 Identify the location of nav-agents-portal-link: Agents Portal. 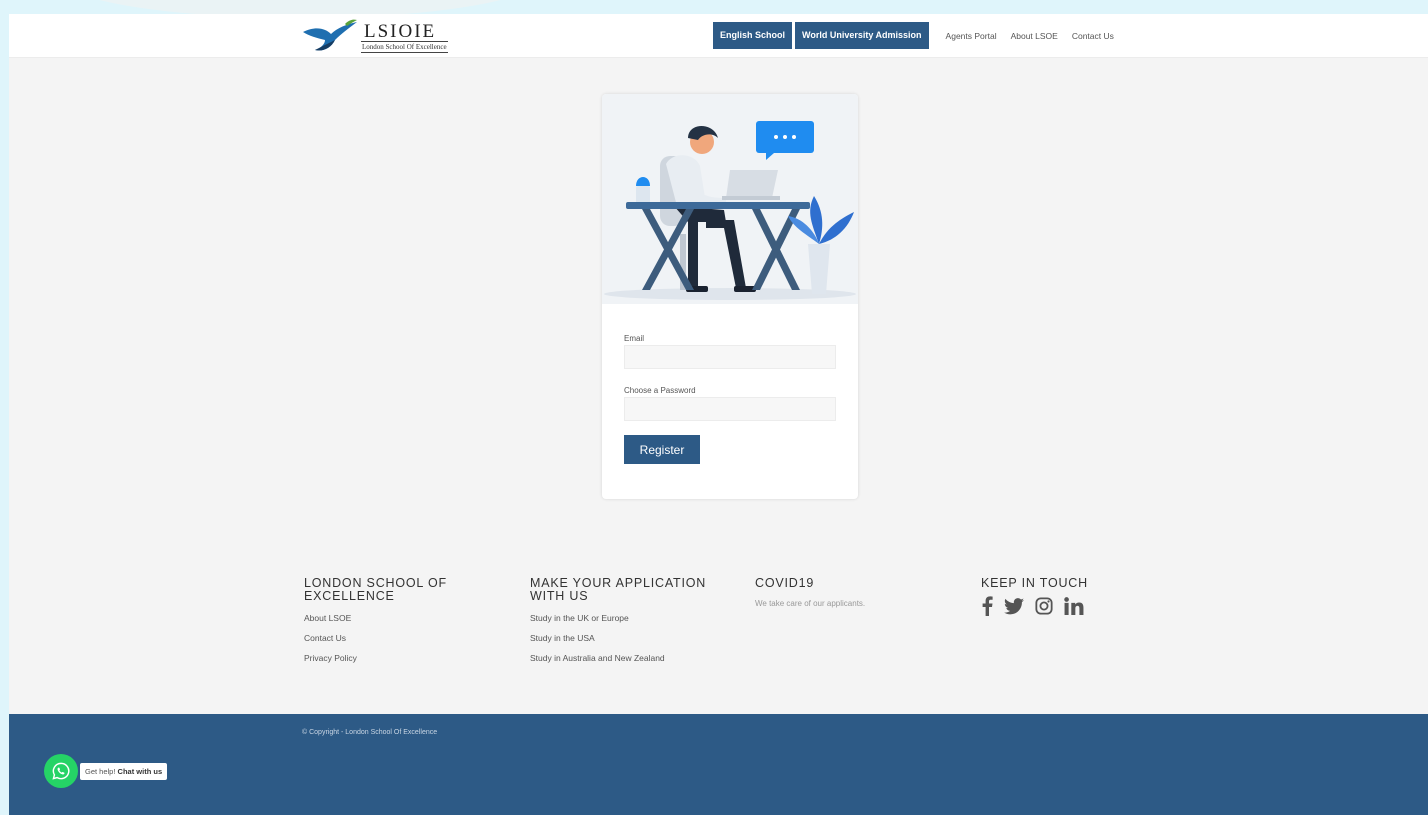
(971, 36).